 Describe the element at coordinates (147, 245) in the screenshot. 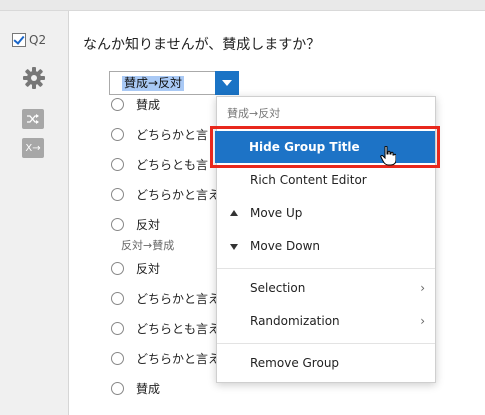

I see `choice-group-label: 反対→賛成` at that location.